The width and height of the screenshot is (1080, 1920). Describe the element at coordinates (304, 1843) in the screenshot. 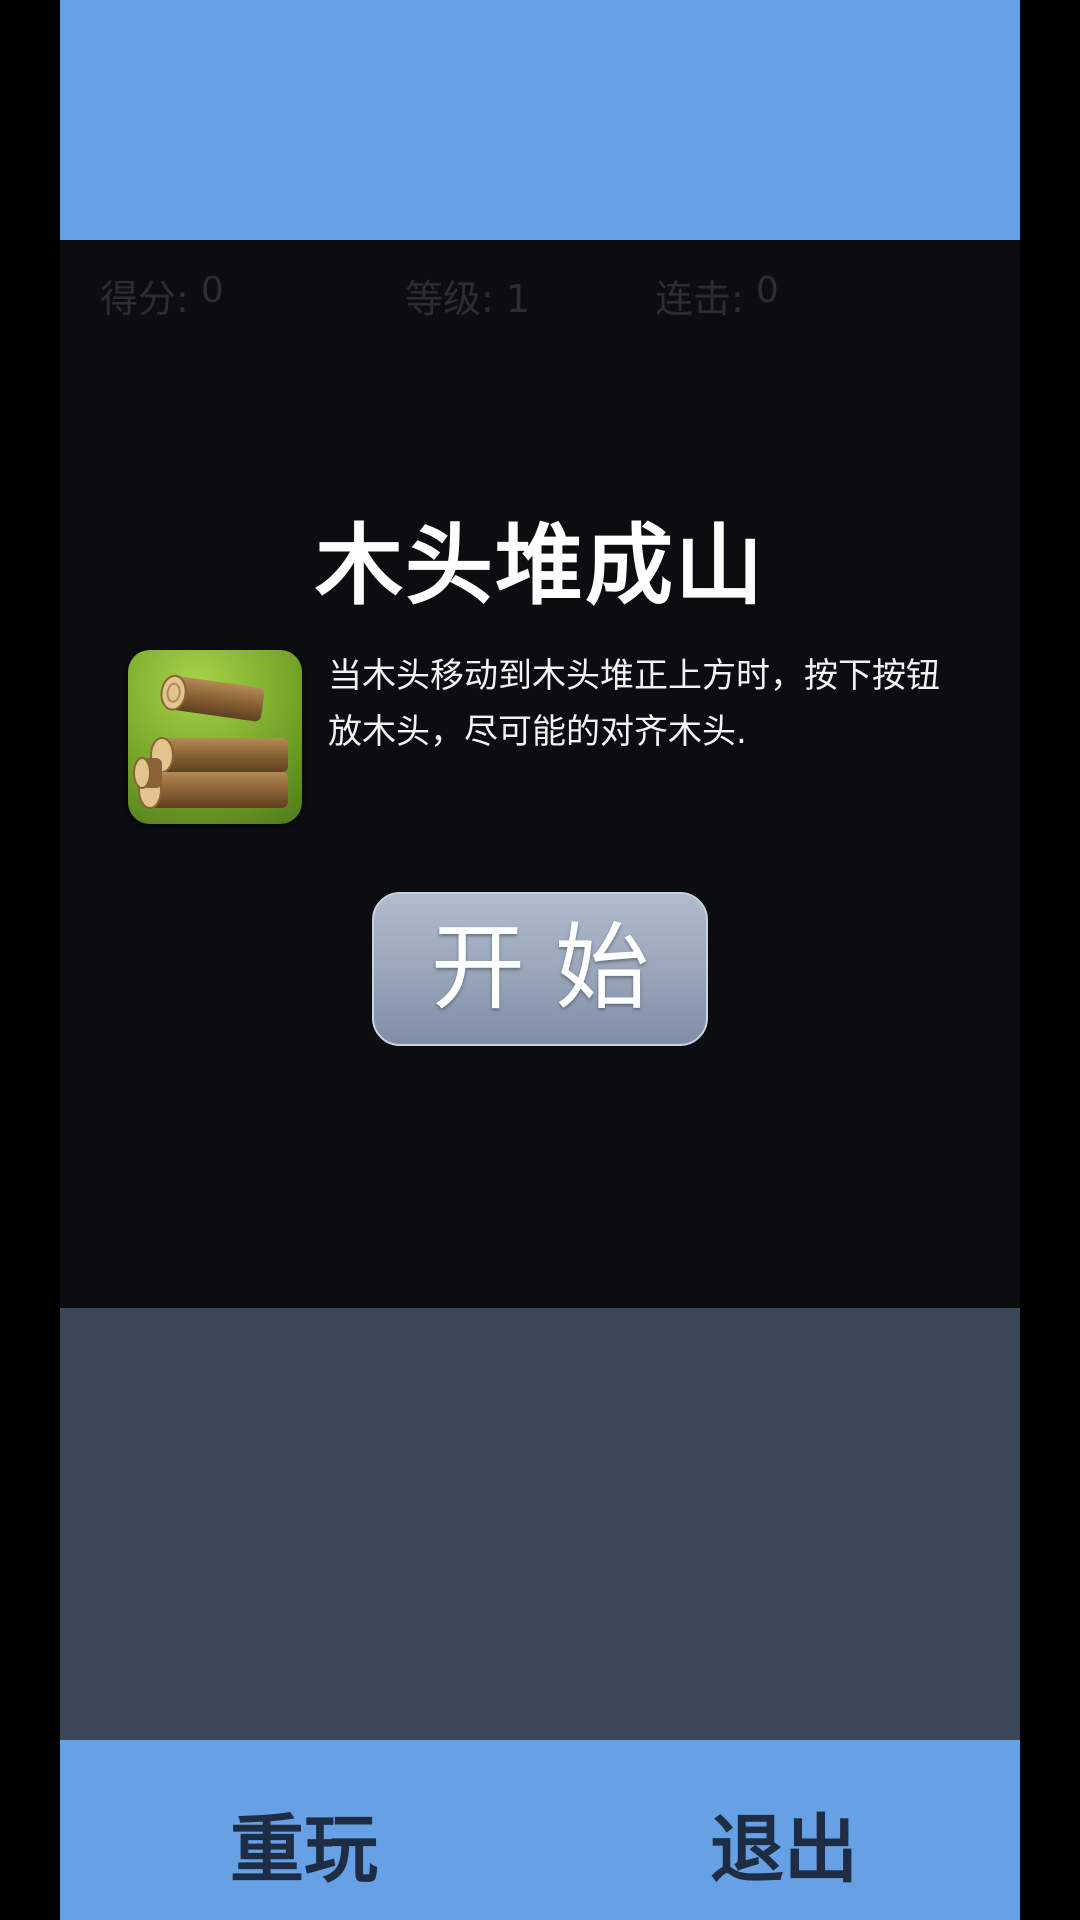

I see `replay-button: 重玩` at that location.